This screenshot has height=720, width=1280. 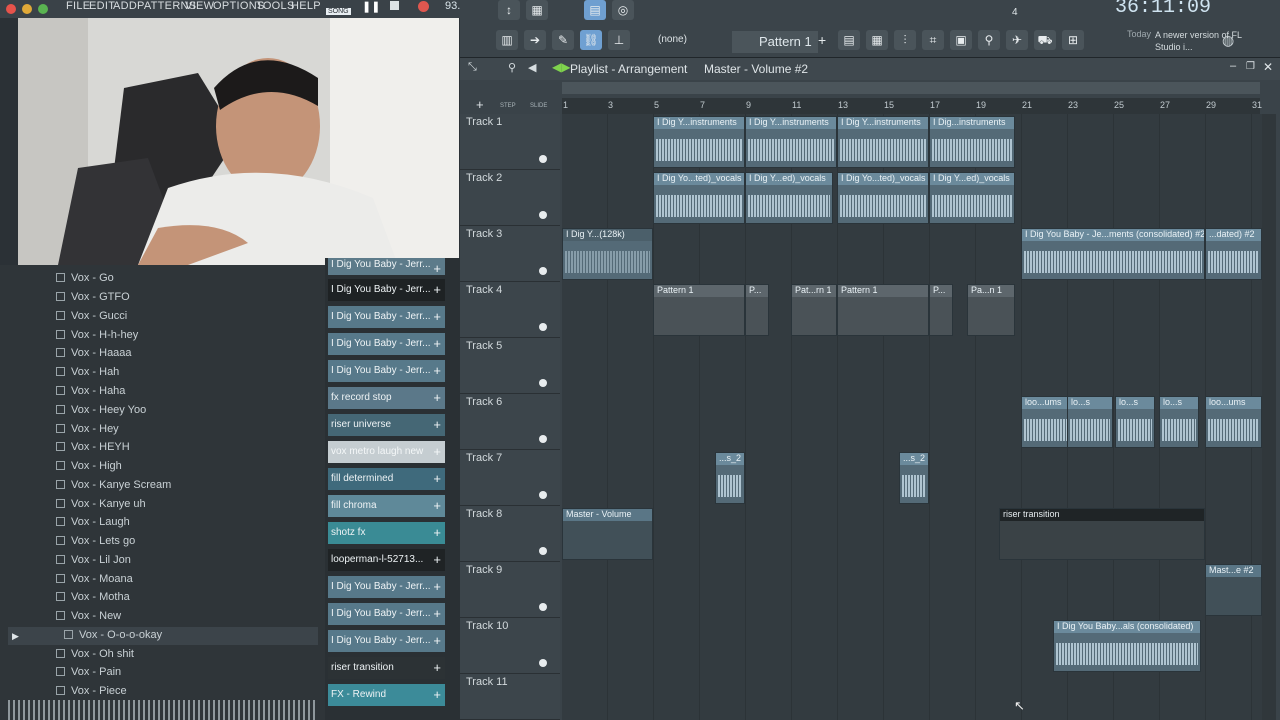 What do you see at coordinates (507, 40) in the screenshot?
I see `piano-roll-icon: ▥` at bounding box center [507, 40].